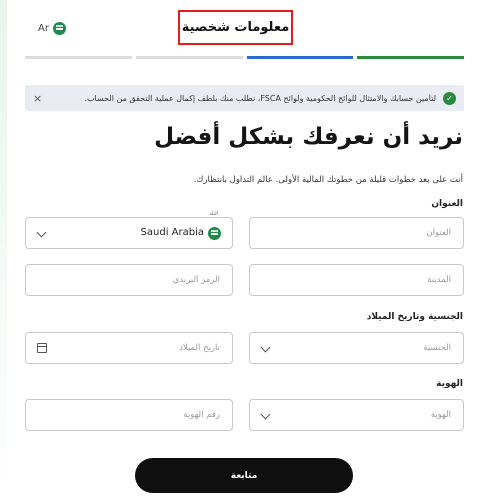 This screenshot has width=481, height=500. What do you see at coordinates (244, 57) in the screenshot?
I see `step-progress` at bounding box center [244, 57].